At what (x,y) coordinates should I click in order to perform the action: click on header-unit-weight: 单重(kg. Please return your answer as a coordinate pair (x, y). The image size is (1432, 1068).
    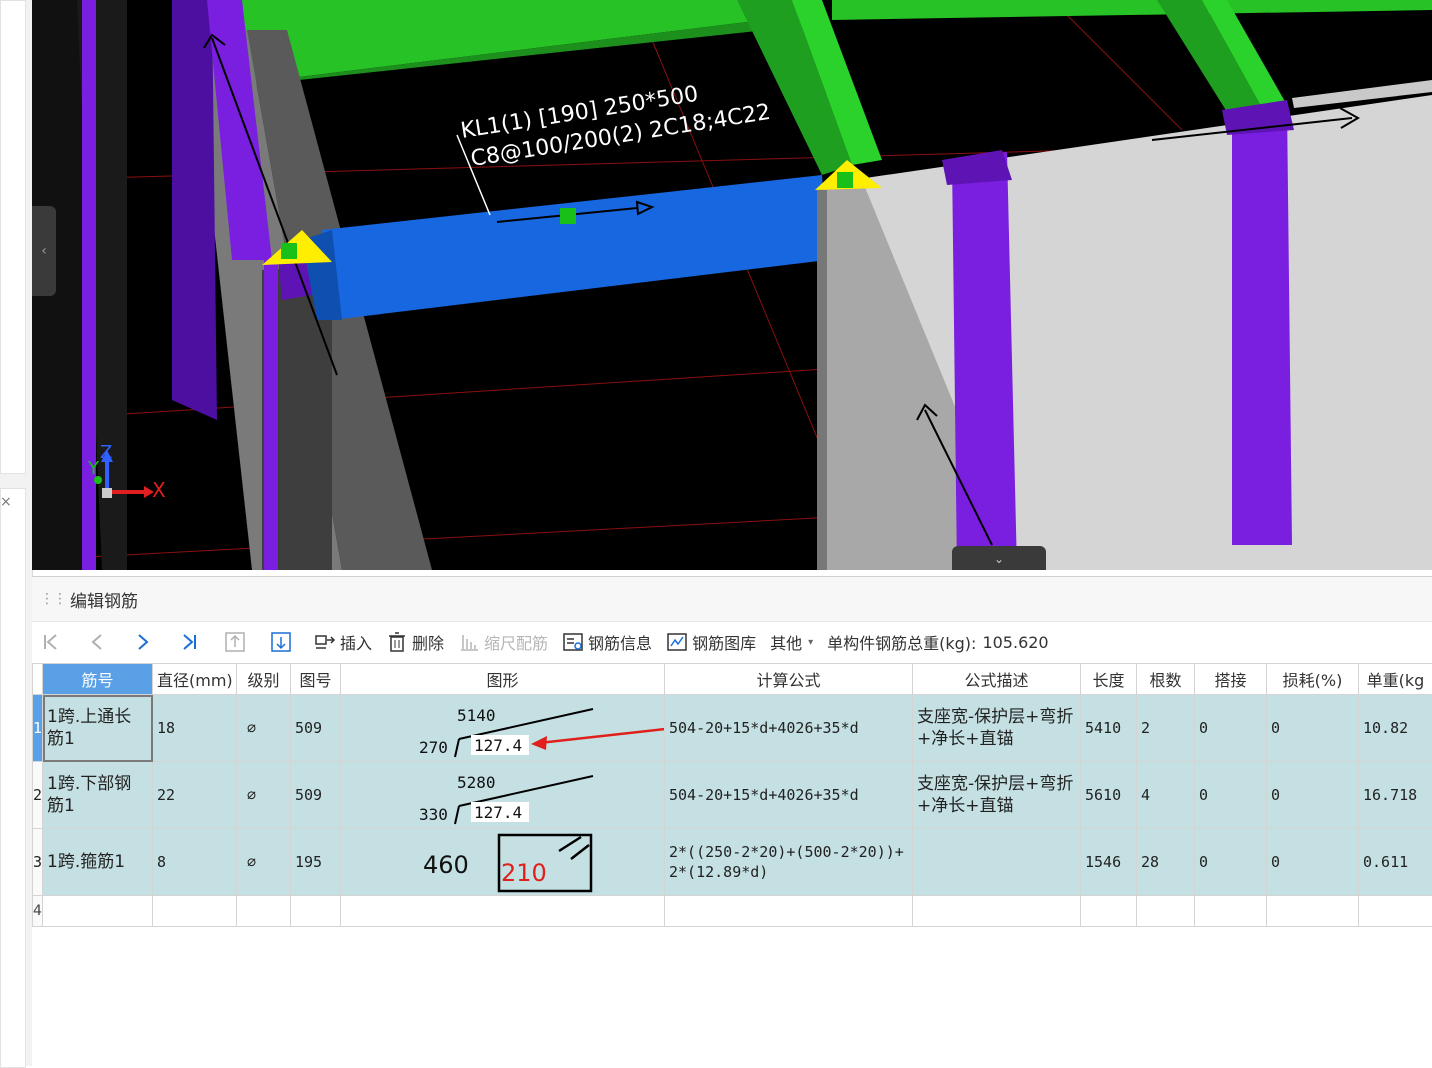
    Looking at the image, I should click on (1395, 679).